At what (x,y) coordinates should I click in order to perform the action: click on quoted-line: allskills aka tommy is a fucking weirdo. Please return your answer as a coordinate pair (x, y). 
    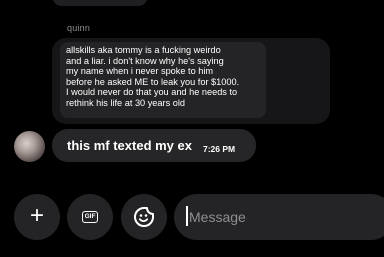
    Looking at the image, I should click on (143, 50).